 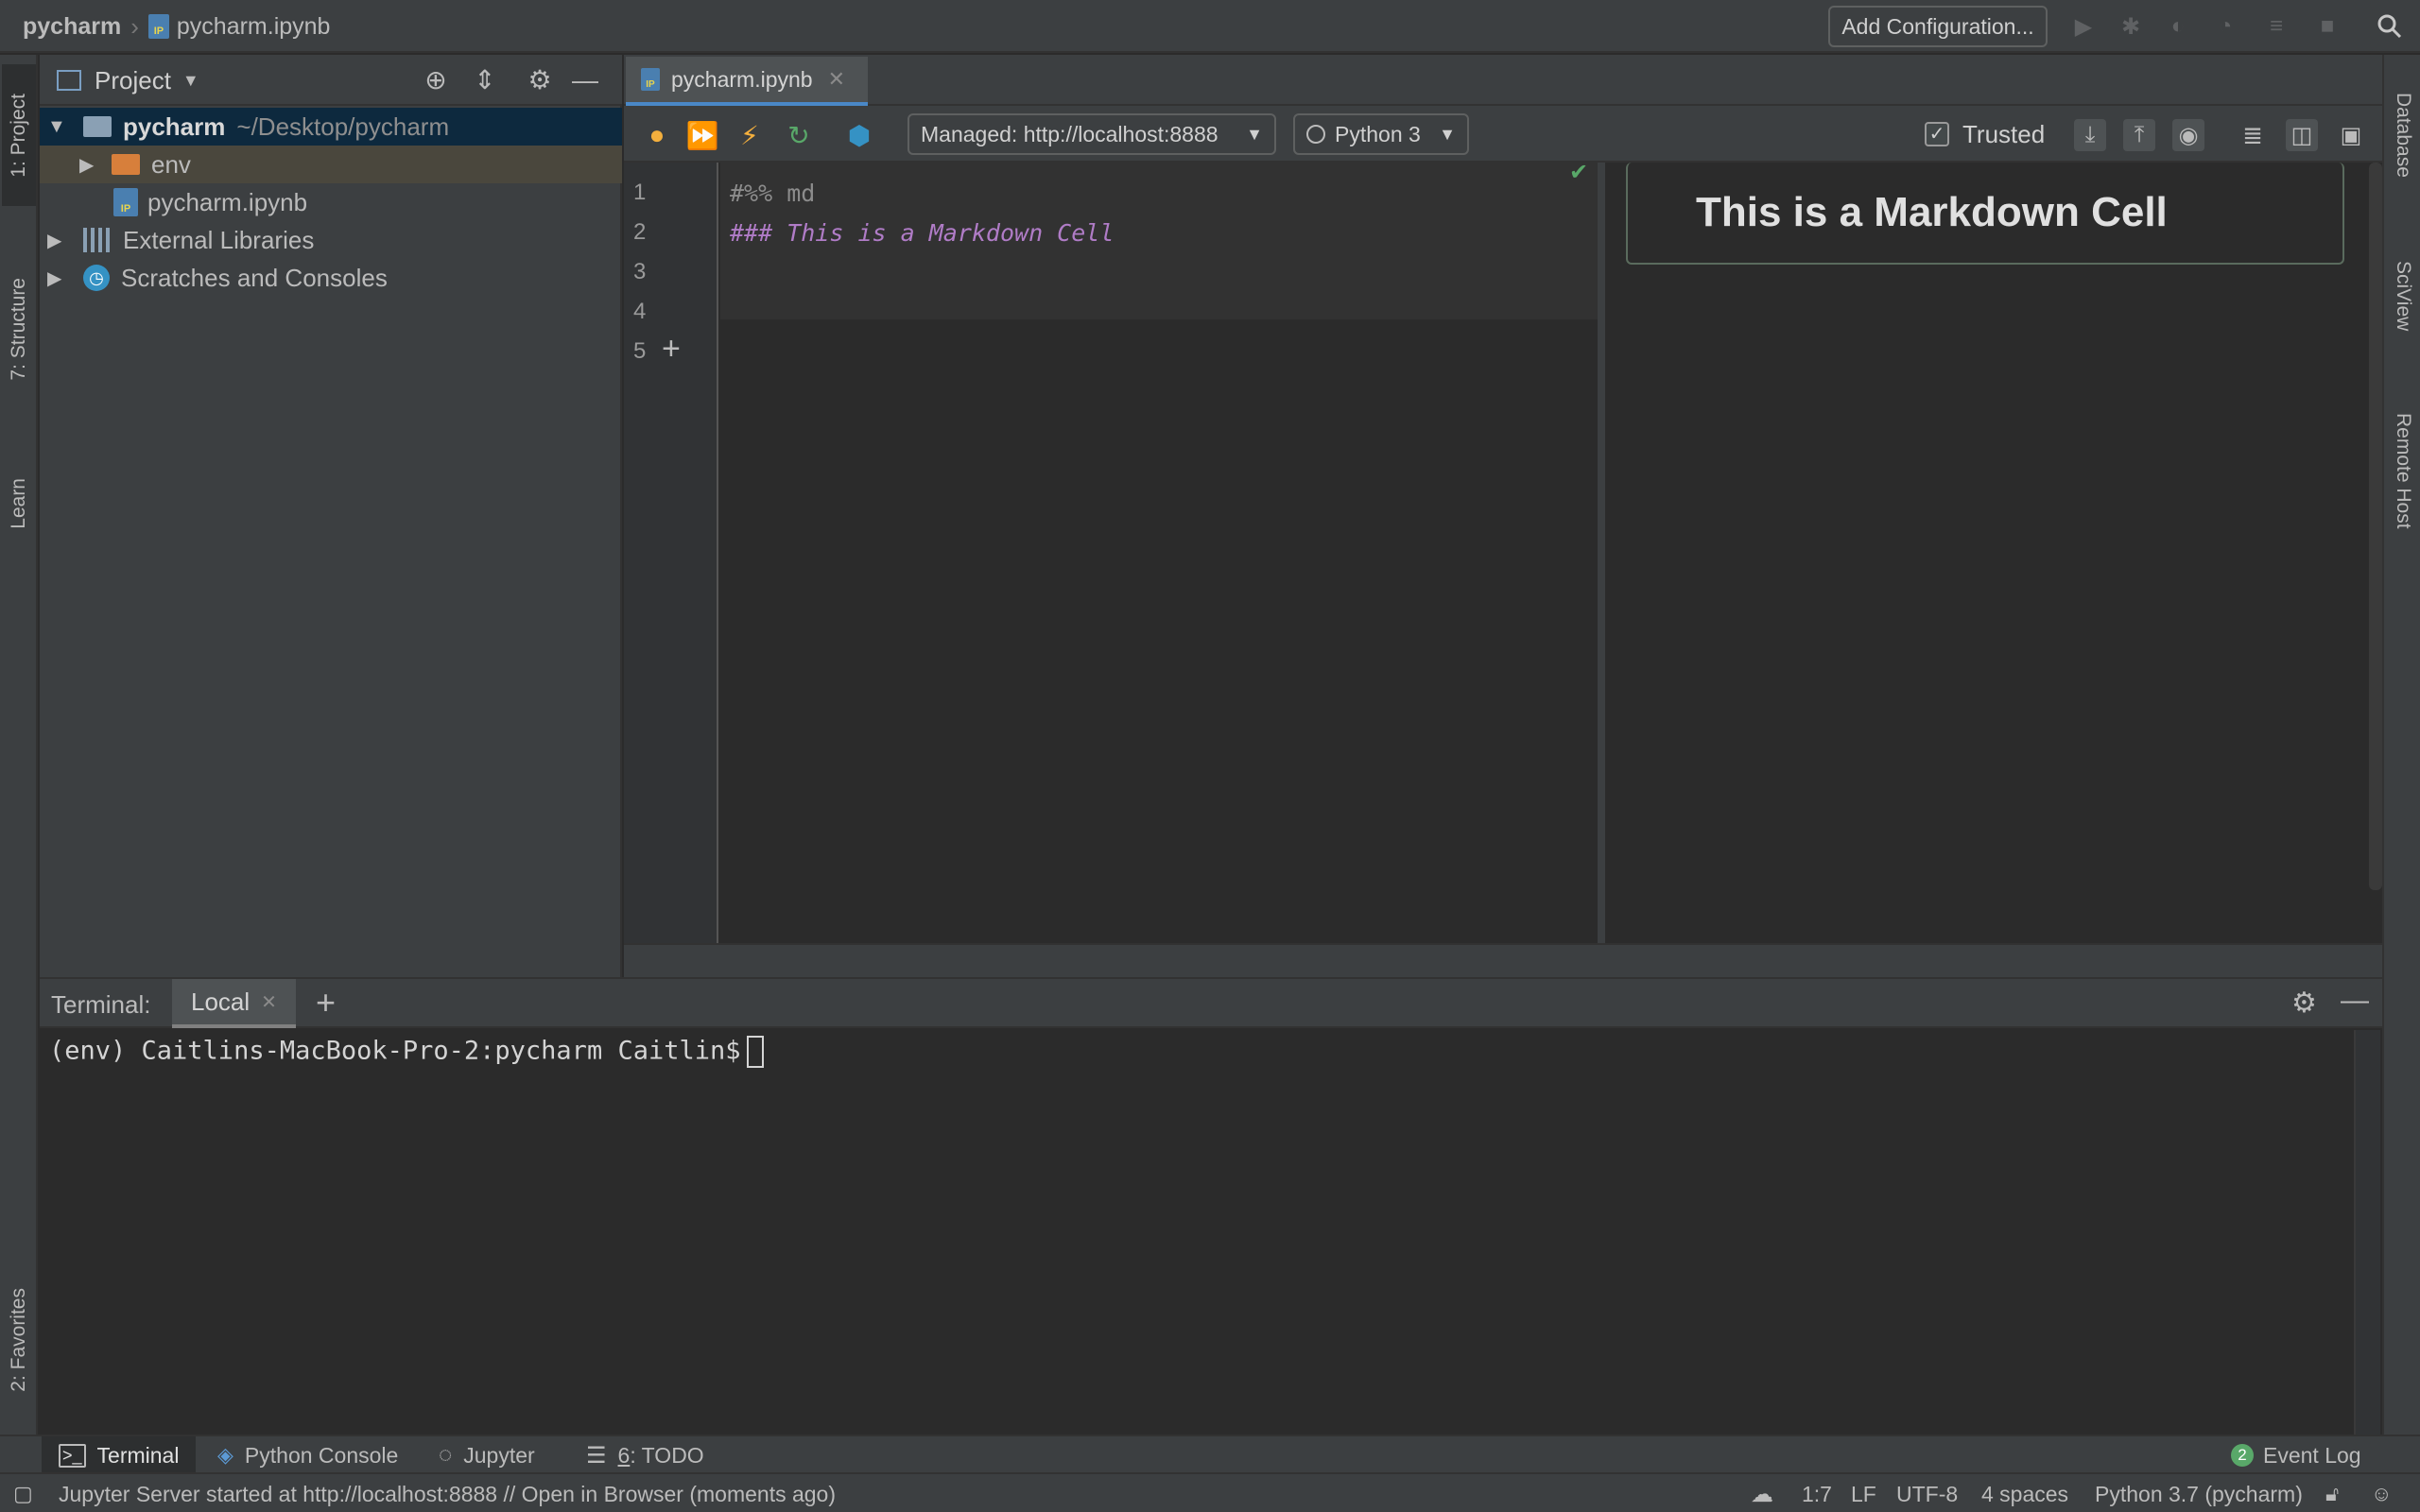 I want to click on preview-markdown-cell: This is a Markdown Cell, so click(x=1985, y=214).